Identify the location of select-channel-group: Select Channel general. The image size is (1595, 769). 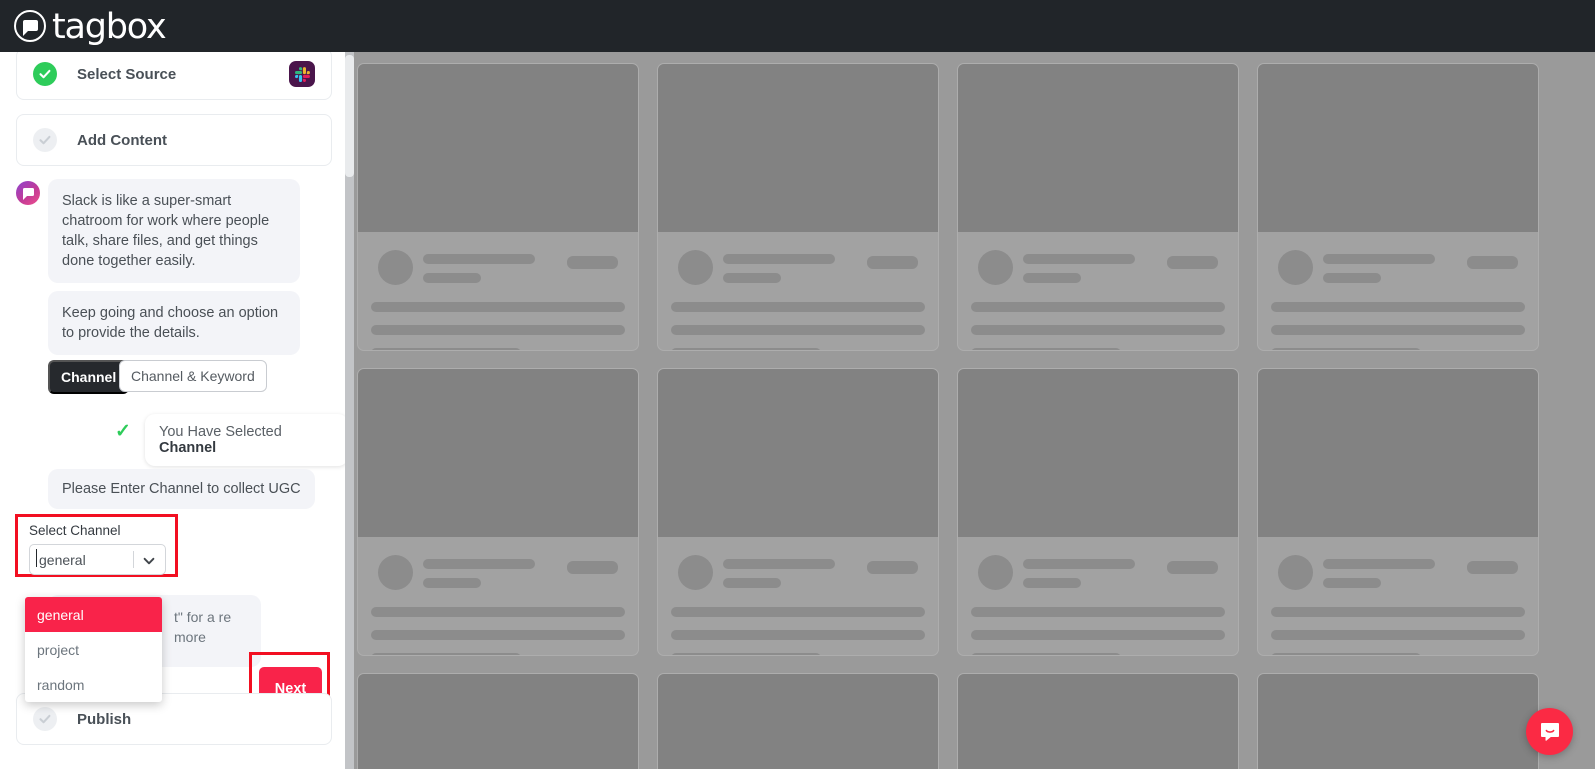
(96, 545).